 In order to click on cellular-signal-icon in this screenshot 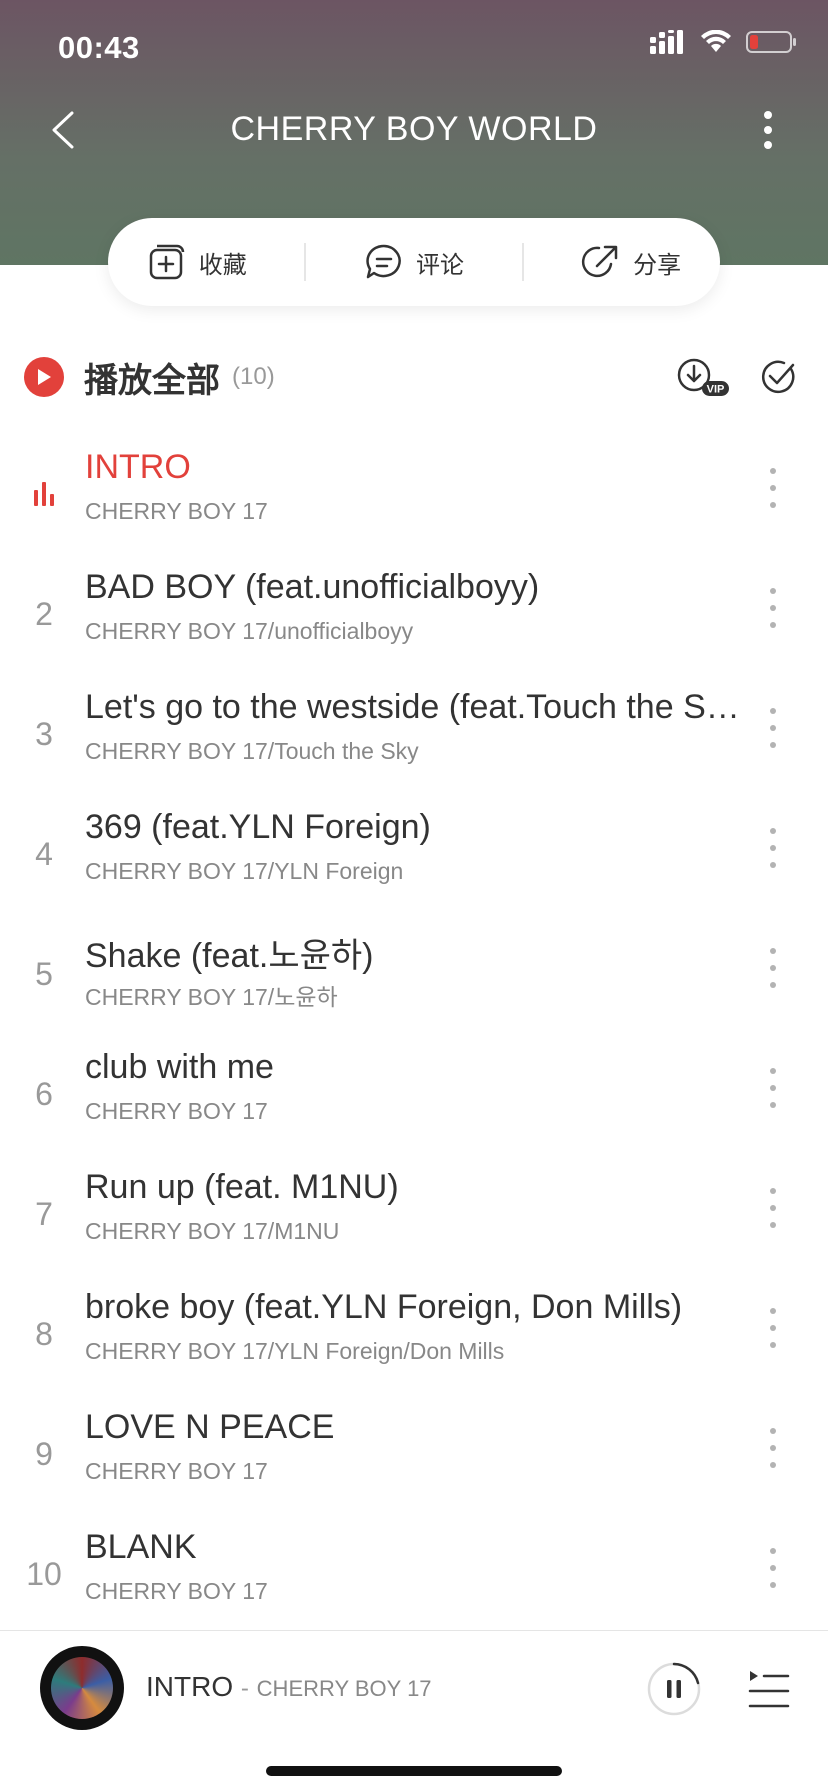, I will do `click(666, 42)`.